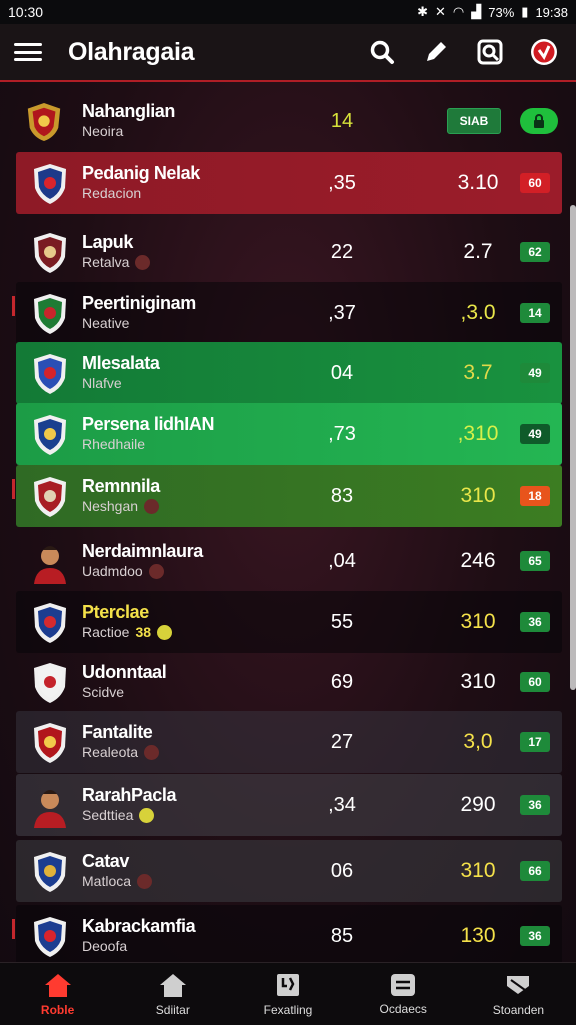  Describe the element at coordinates (143, 632) in the screenshot. I see `team-subtitle-extra: 38` at that location.